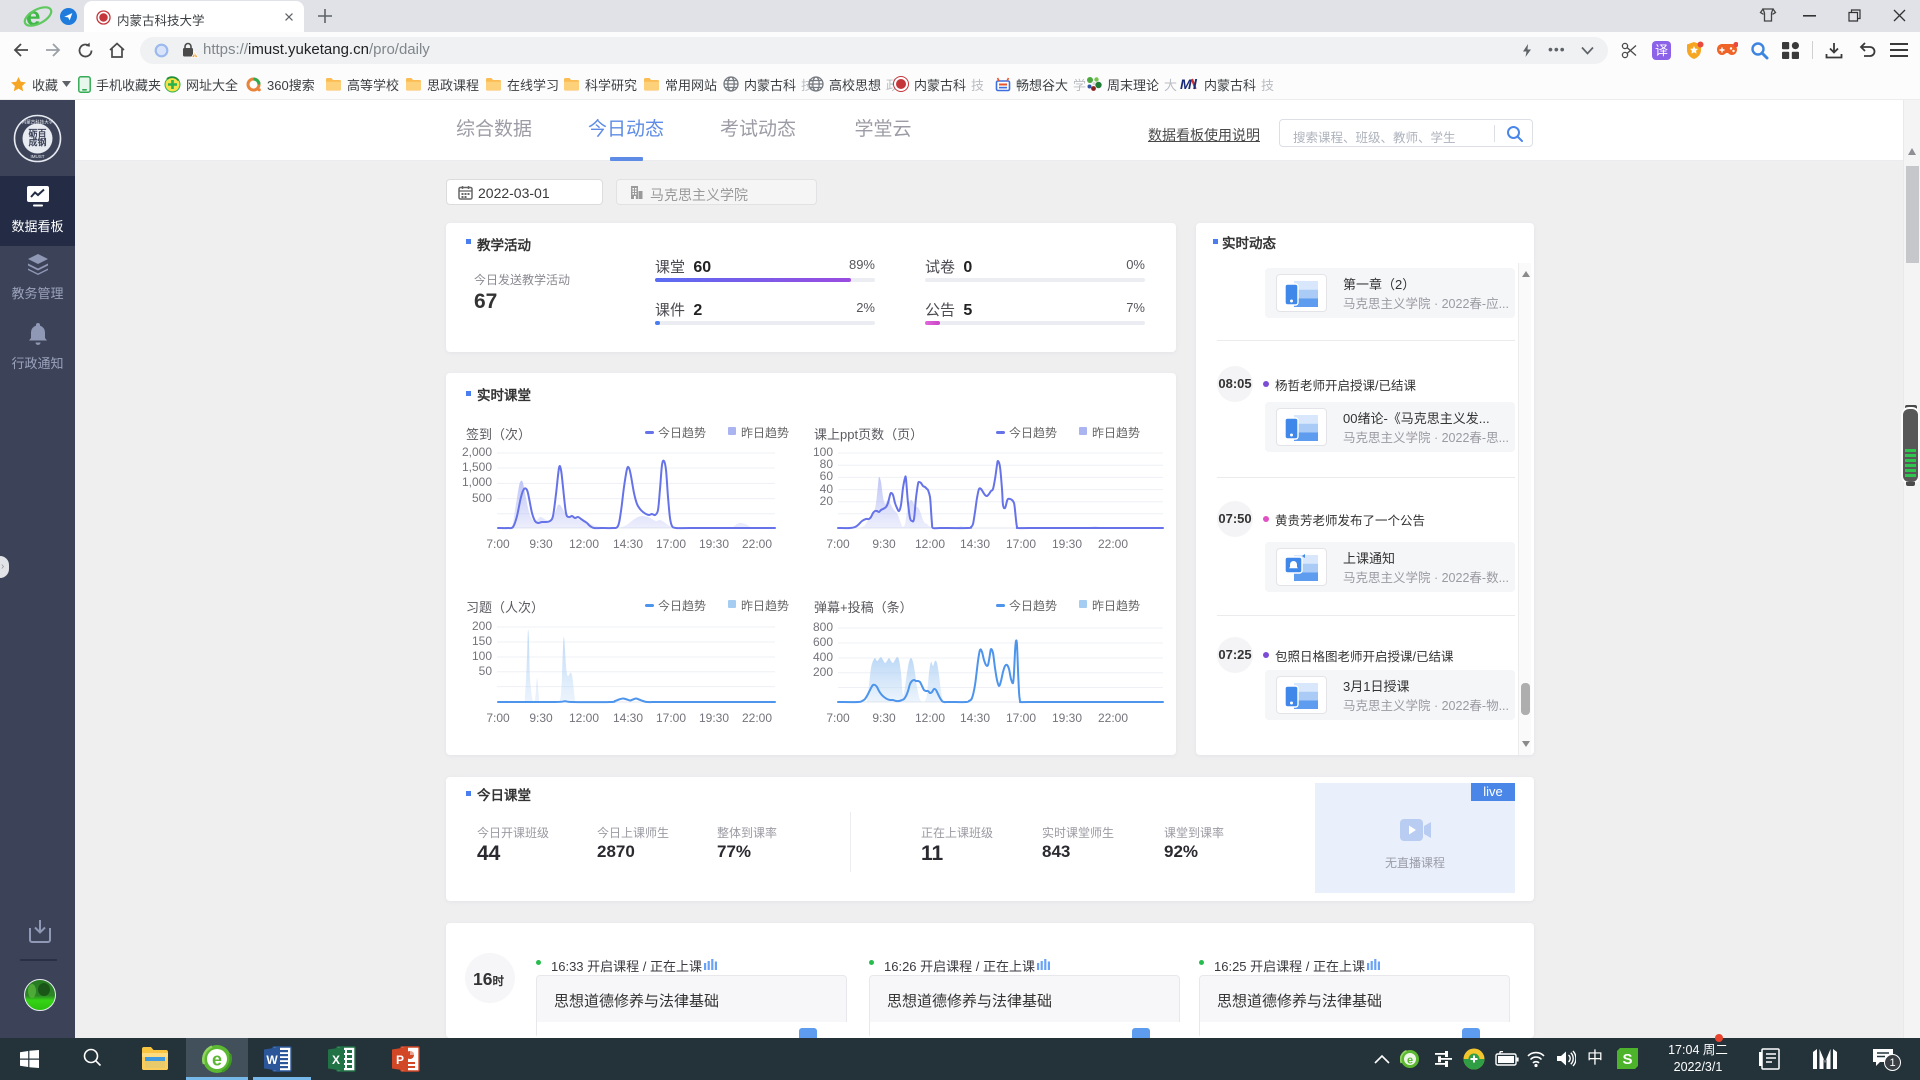 The height and width of the screenshot is (1080, 1920). Describe the element at coordinates (38, 122) in the screenshot. I see `svg-text: 内蒙古科技大学` at that location.